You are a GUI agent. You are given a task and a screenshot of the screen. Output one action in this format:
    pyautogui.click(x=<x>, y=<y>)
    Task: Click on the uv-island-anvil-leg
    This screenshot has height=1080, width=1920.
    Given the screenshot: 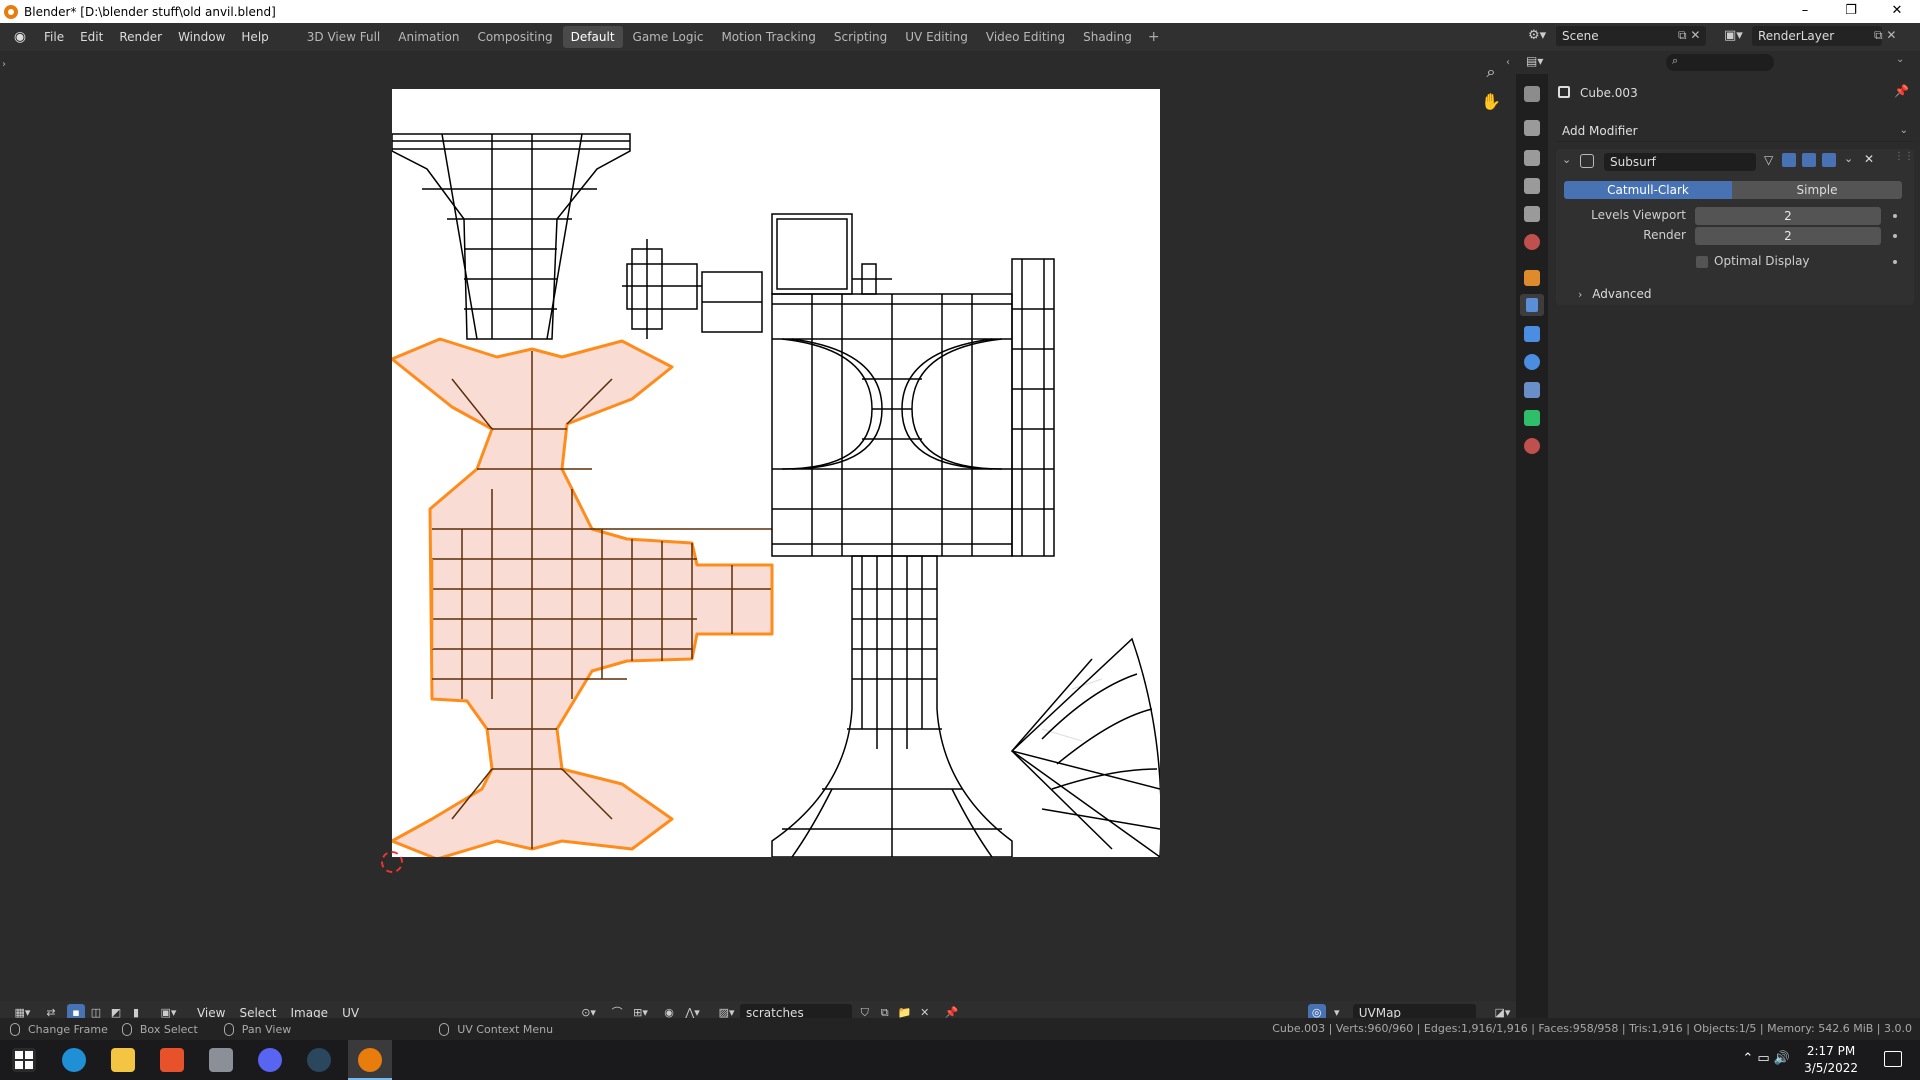 What is the action you would take?
    pyautogui.click(x=892, y=706)
    